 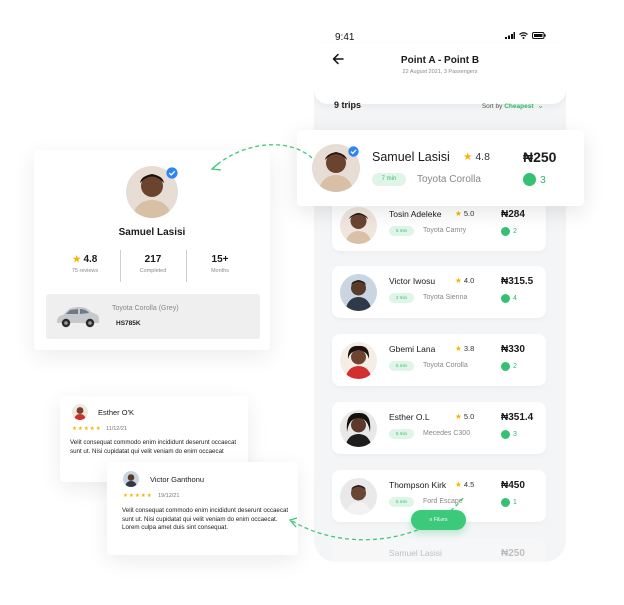 I want to click on seats-available: 1, so click(x=509, y=502).